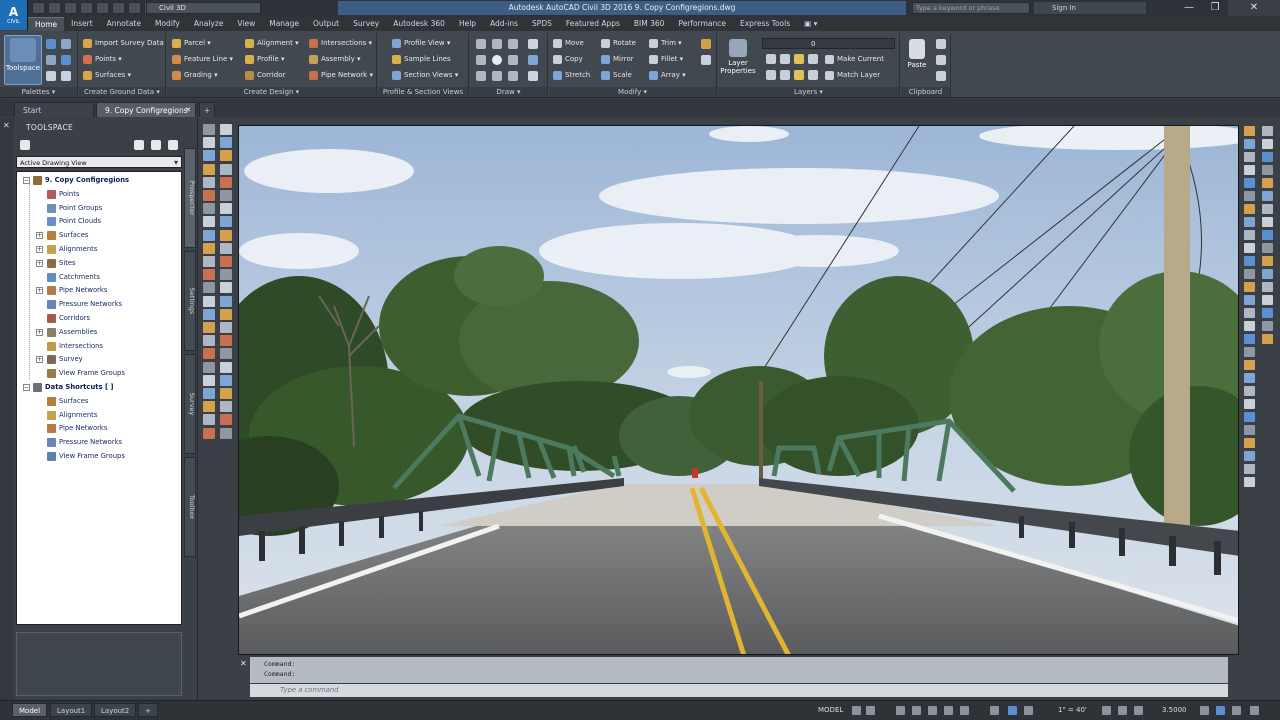 Image resolution: width=1280 pixels, height=720 pixels. What do you see at coordinates (738, 62) in the screenshot?
I see `layer-properties-button: Layer Properties` at bounding box center [738, 62].